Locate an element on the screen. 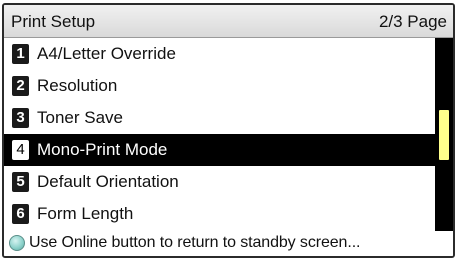  menu-item-mono-print-mode: 4 Mono-Print Mode is located at coordinates (219, 150).